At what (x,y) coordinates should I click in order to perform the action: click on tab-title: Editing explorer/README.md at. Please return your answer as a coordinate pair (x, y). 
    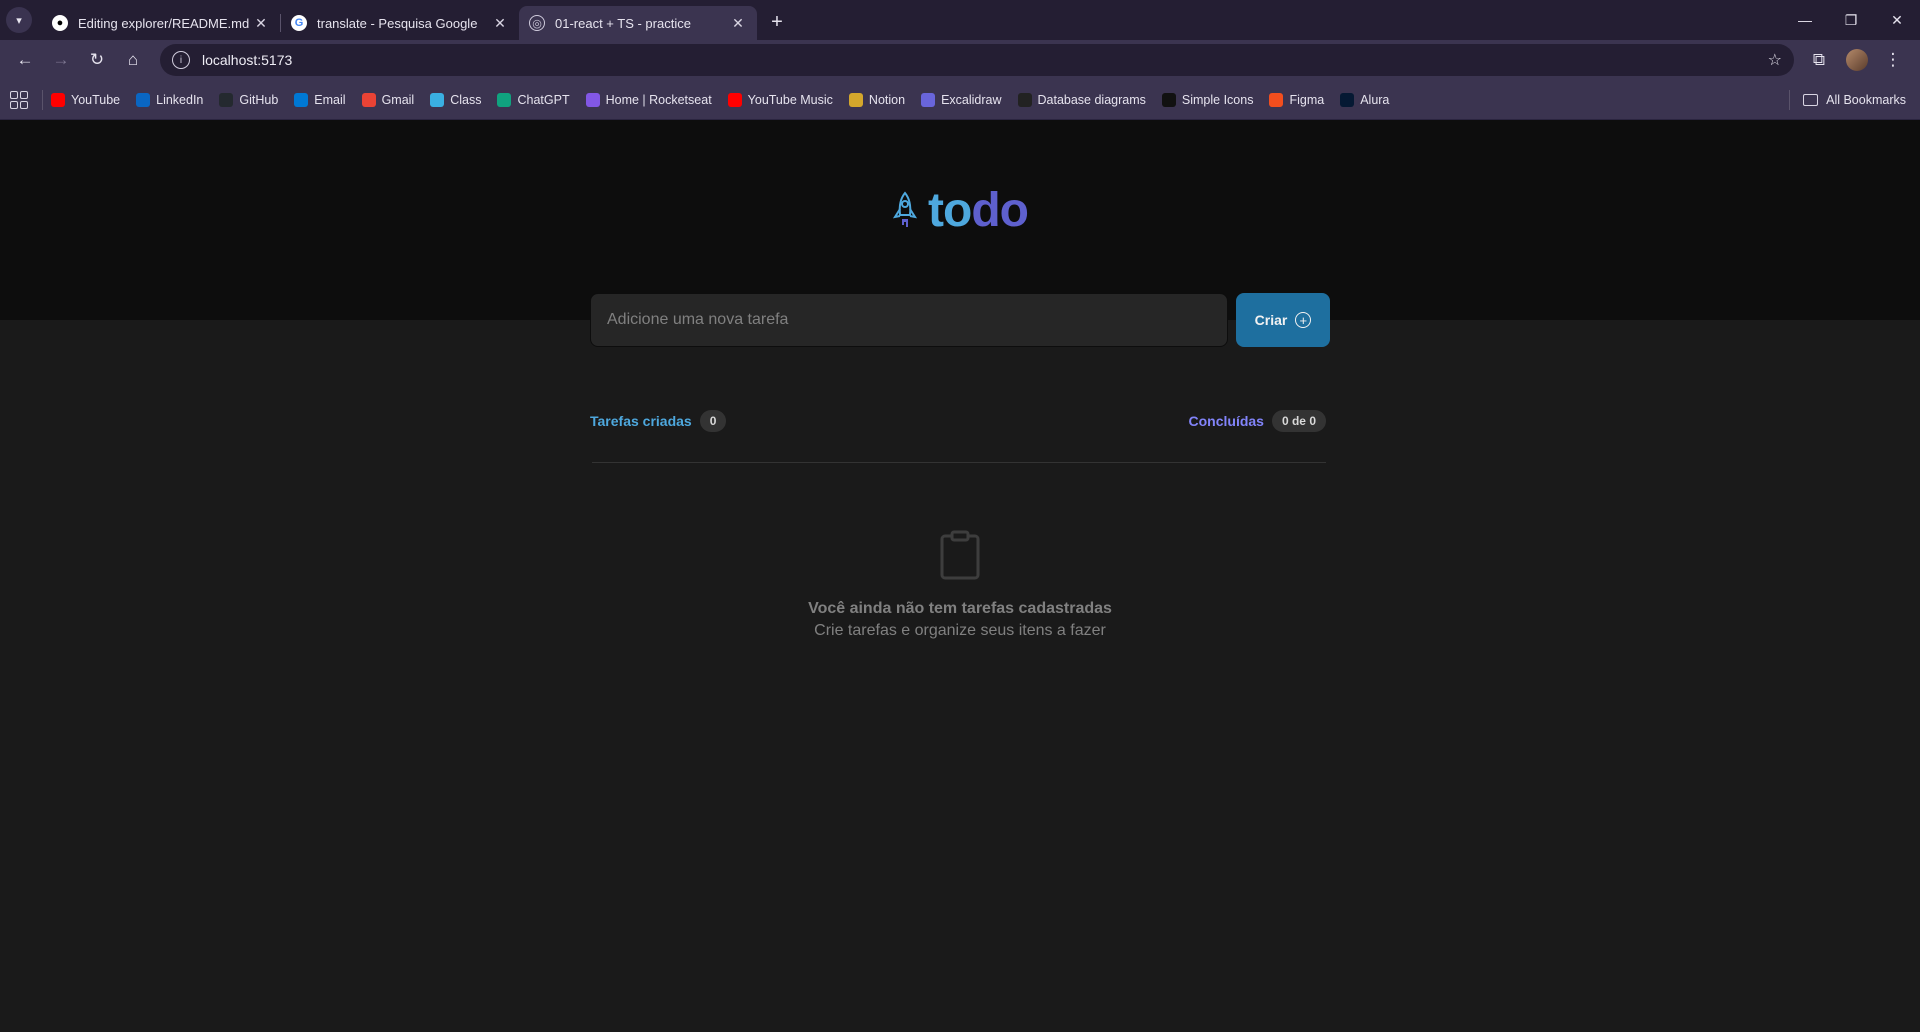
    Looking at the image, I should click on (165, 23).